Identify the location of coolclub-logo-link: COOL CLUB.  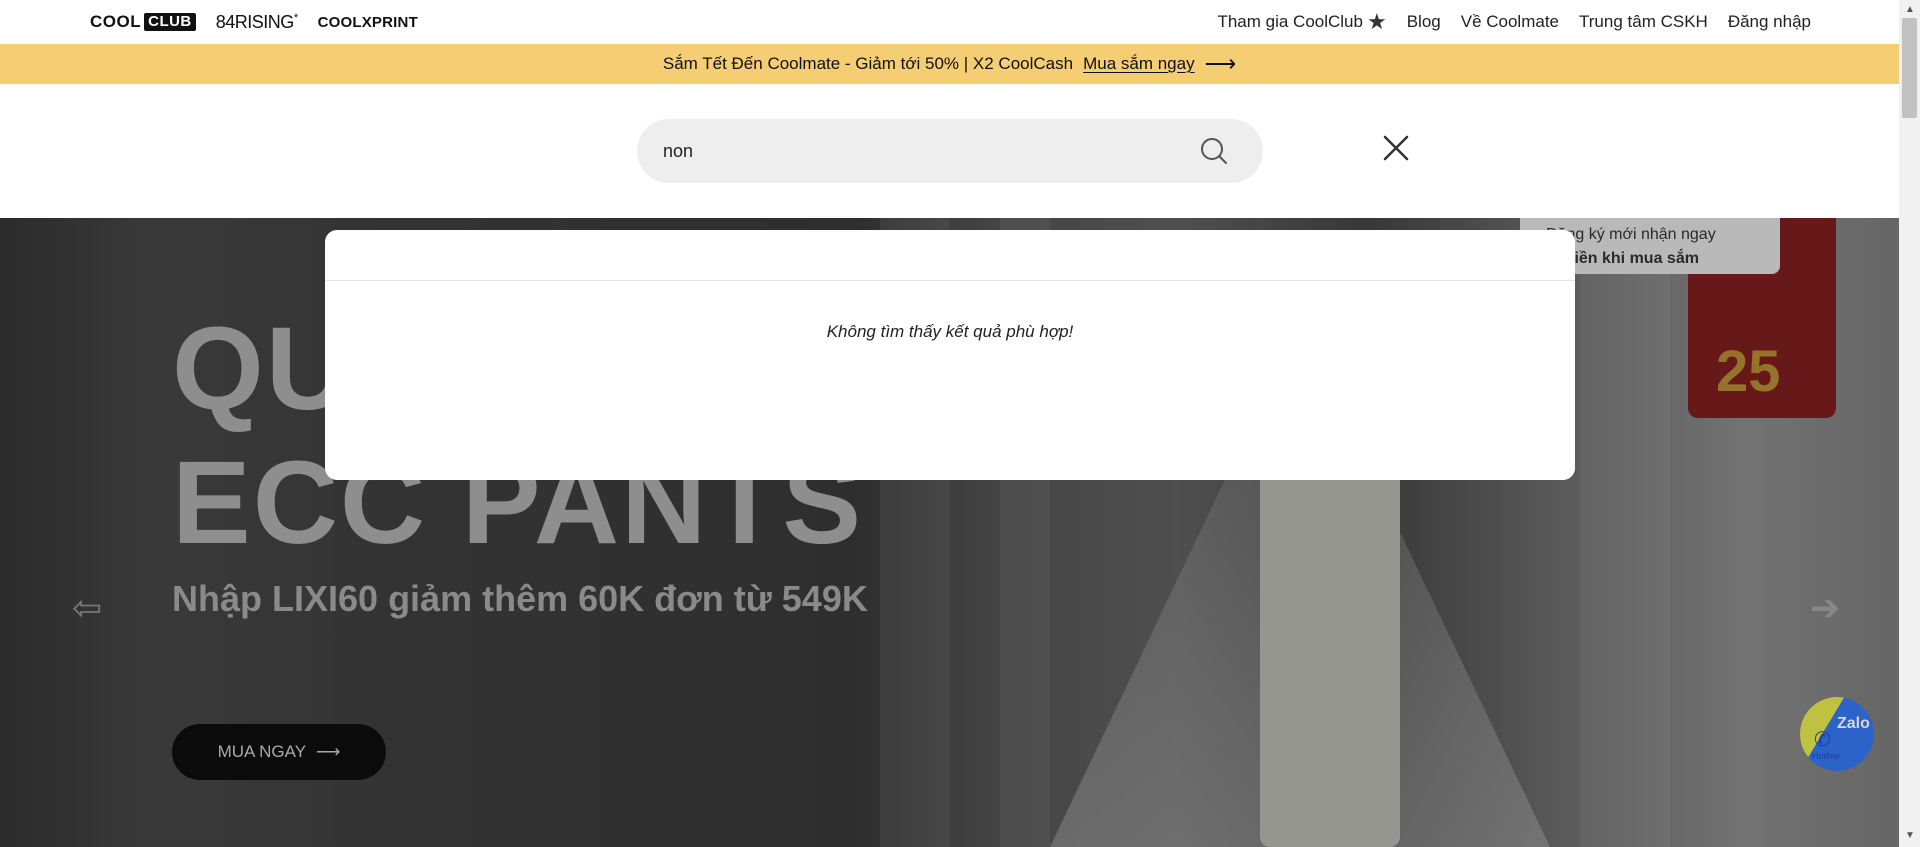
(143, 22).